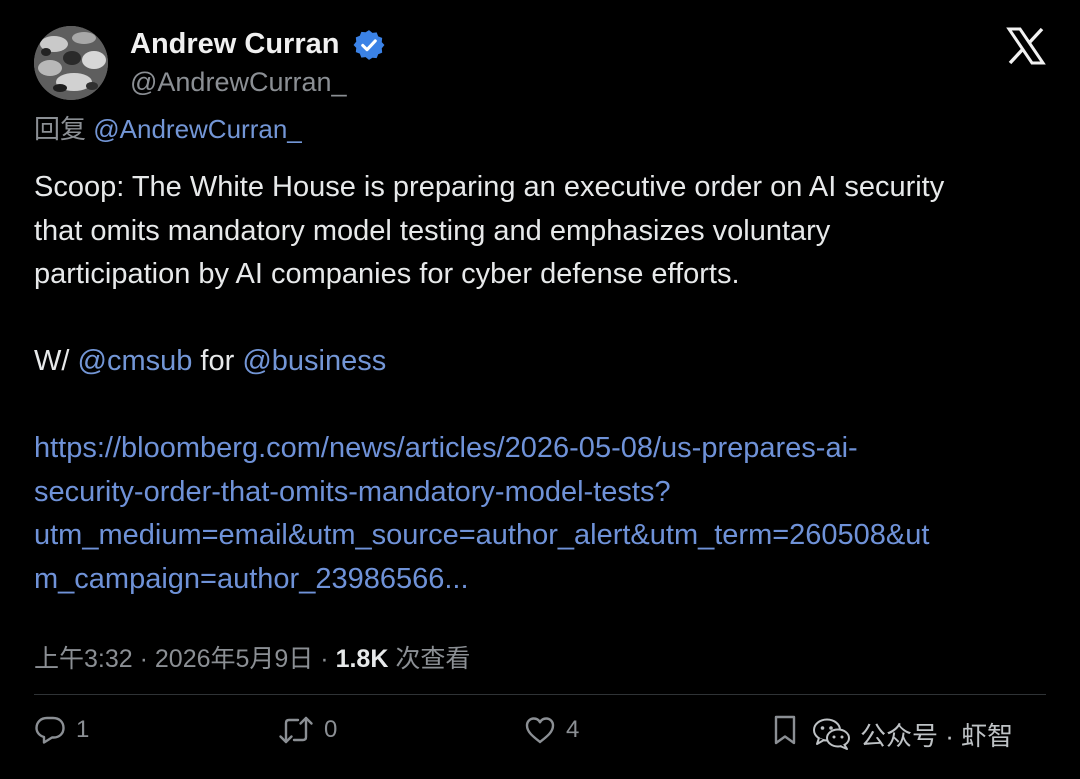 The image size is (1080, 779). I want to click on reply-icon, so click(50, 730).